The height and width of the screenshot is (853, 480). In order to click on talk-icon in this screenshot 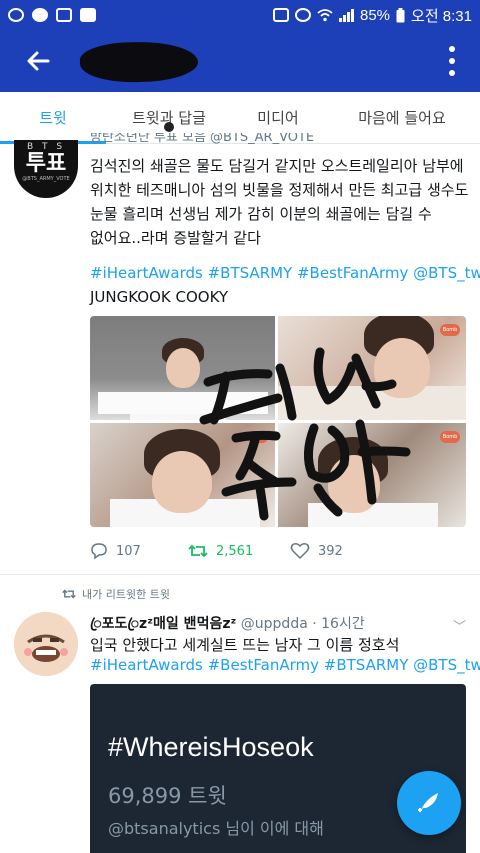, I will do `click(40, 15)`.